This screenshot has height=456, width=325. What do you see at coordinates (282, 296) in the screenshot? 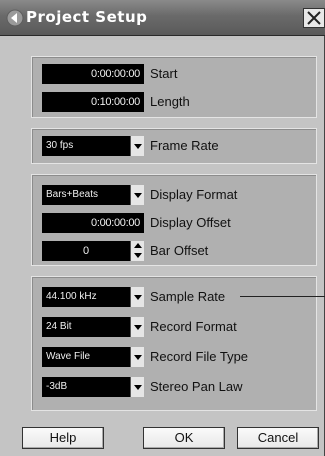
I see `callout-line` at bounding box center [282, 296].